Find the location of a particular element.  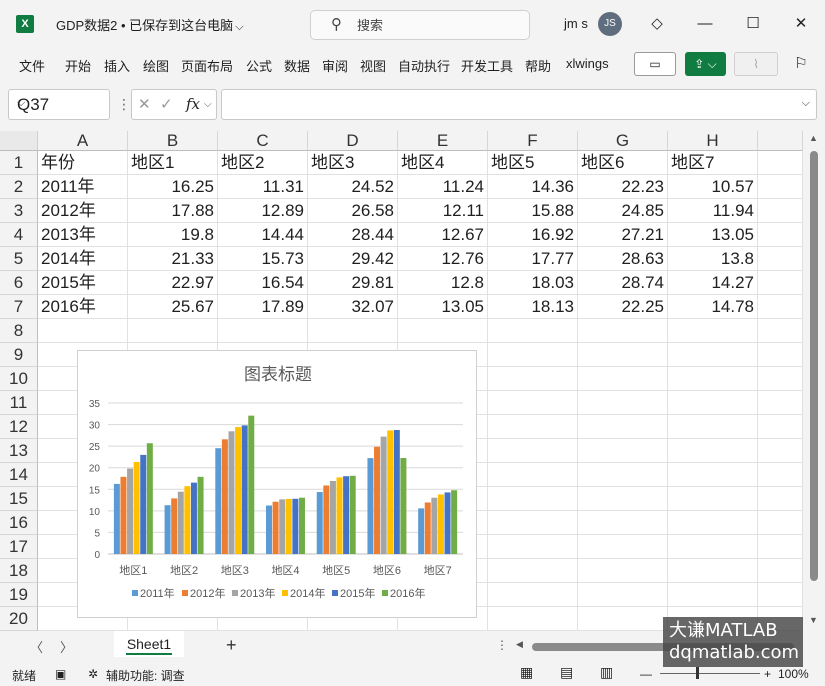

cell: 28.44 is located at coordinates (353, 235).